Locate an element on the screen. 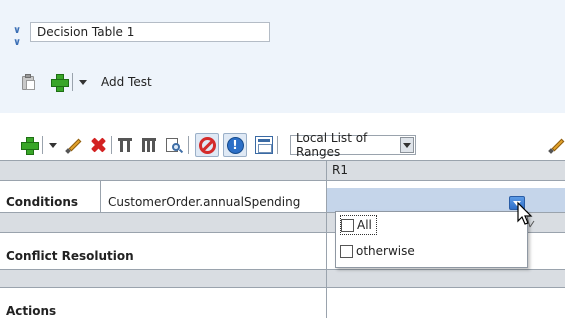 Image resolution: width=565 pixels, height=318 pixels. condition-values-popup: All otherwise is located at coordinates (431, 239).